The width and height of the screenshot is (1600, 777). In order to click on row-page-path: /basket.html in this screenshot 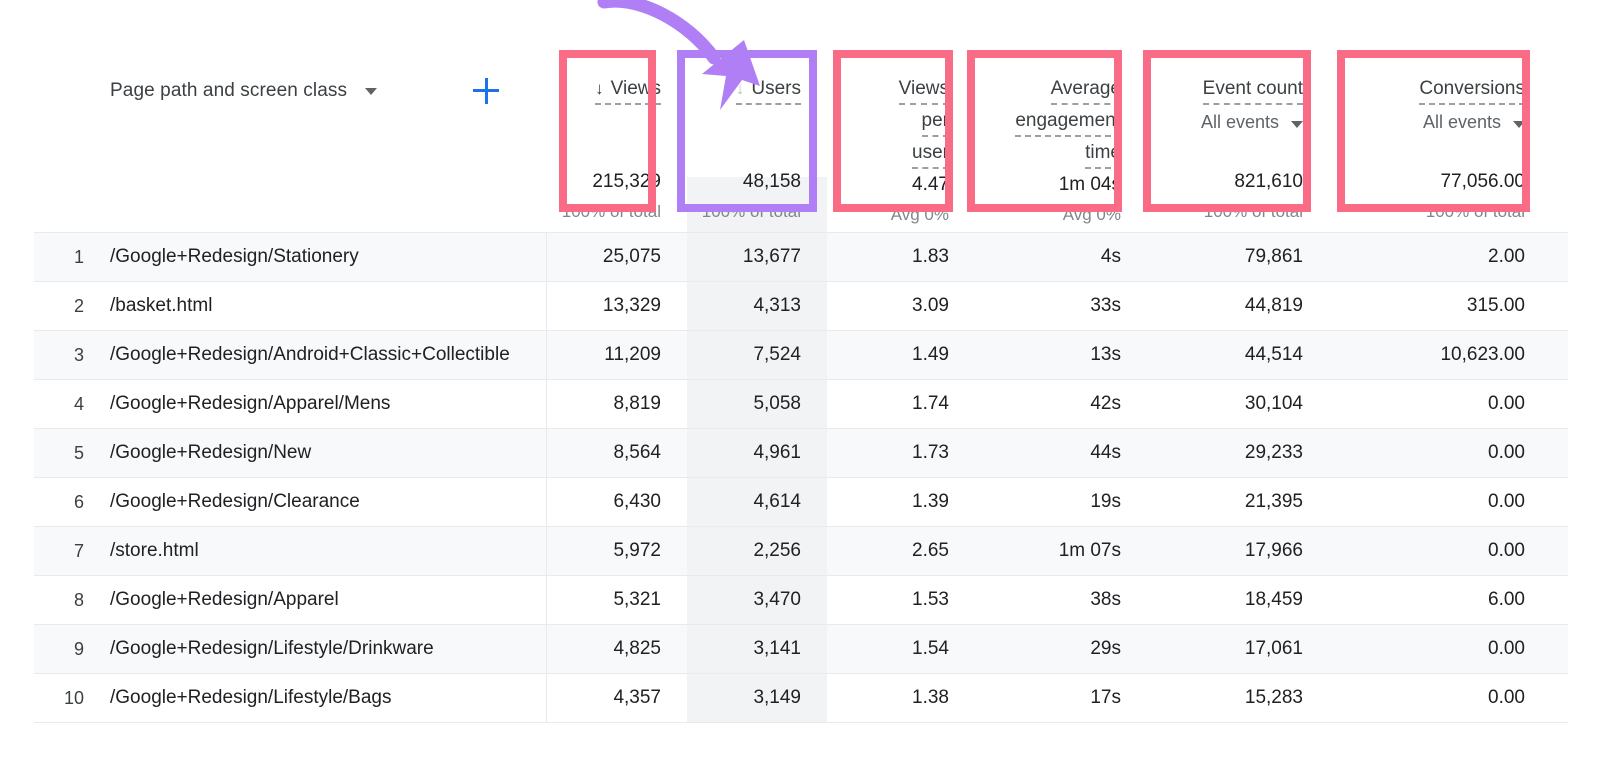, I will do `click(328, 306)`.